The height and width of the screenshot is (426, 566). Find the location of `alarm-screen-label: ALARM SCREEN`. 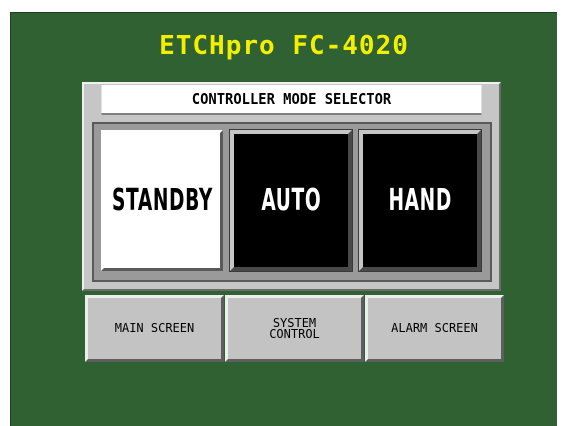

alarm-screen-label: ALARM SCREEN is located at coordinates (434, 328).